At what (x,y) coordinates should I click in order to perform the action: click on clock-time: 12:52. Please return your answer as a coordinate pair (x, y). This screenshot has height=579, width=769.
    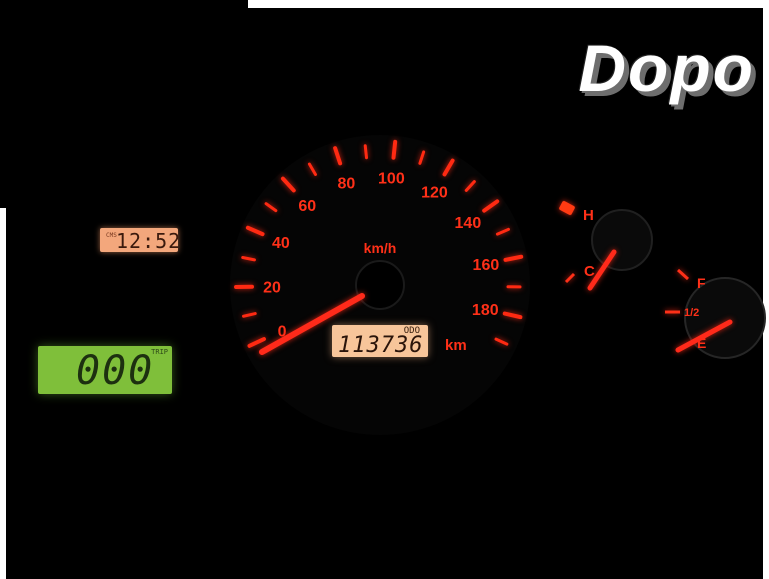
    Looking at the image, I should click on (149, 241).